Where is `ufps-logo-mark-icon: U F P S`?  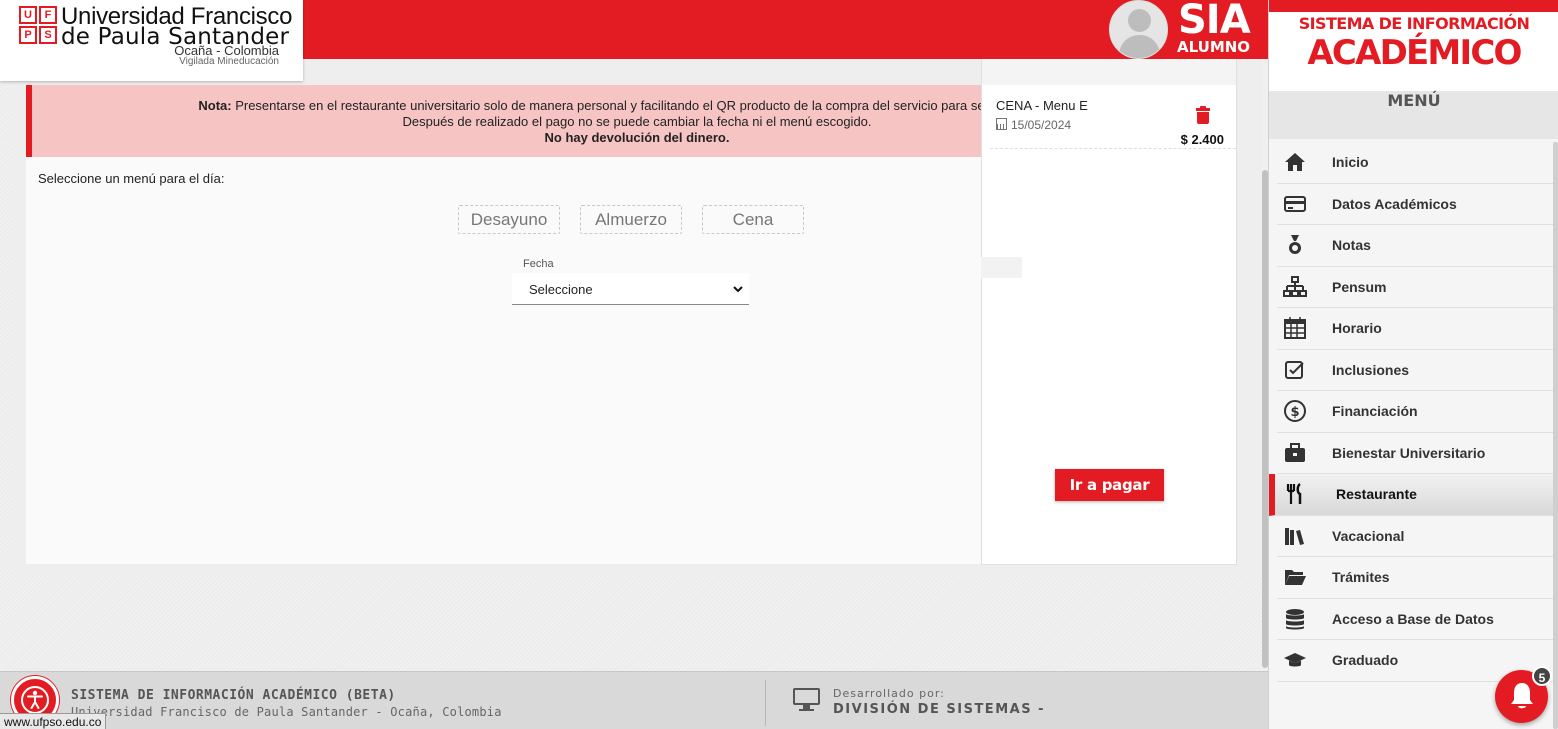
ufps-logo-mark-icon: U F P S is located at coordinates (38, 25).